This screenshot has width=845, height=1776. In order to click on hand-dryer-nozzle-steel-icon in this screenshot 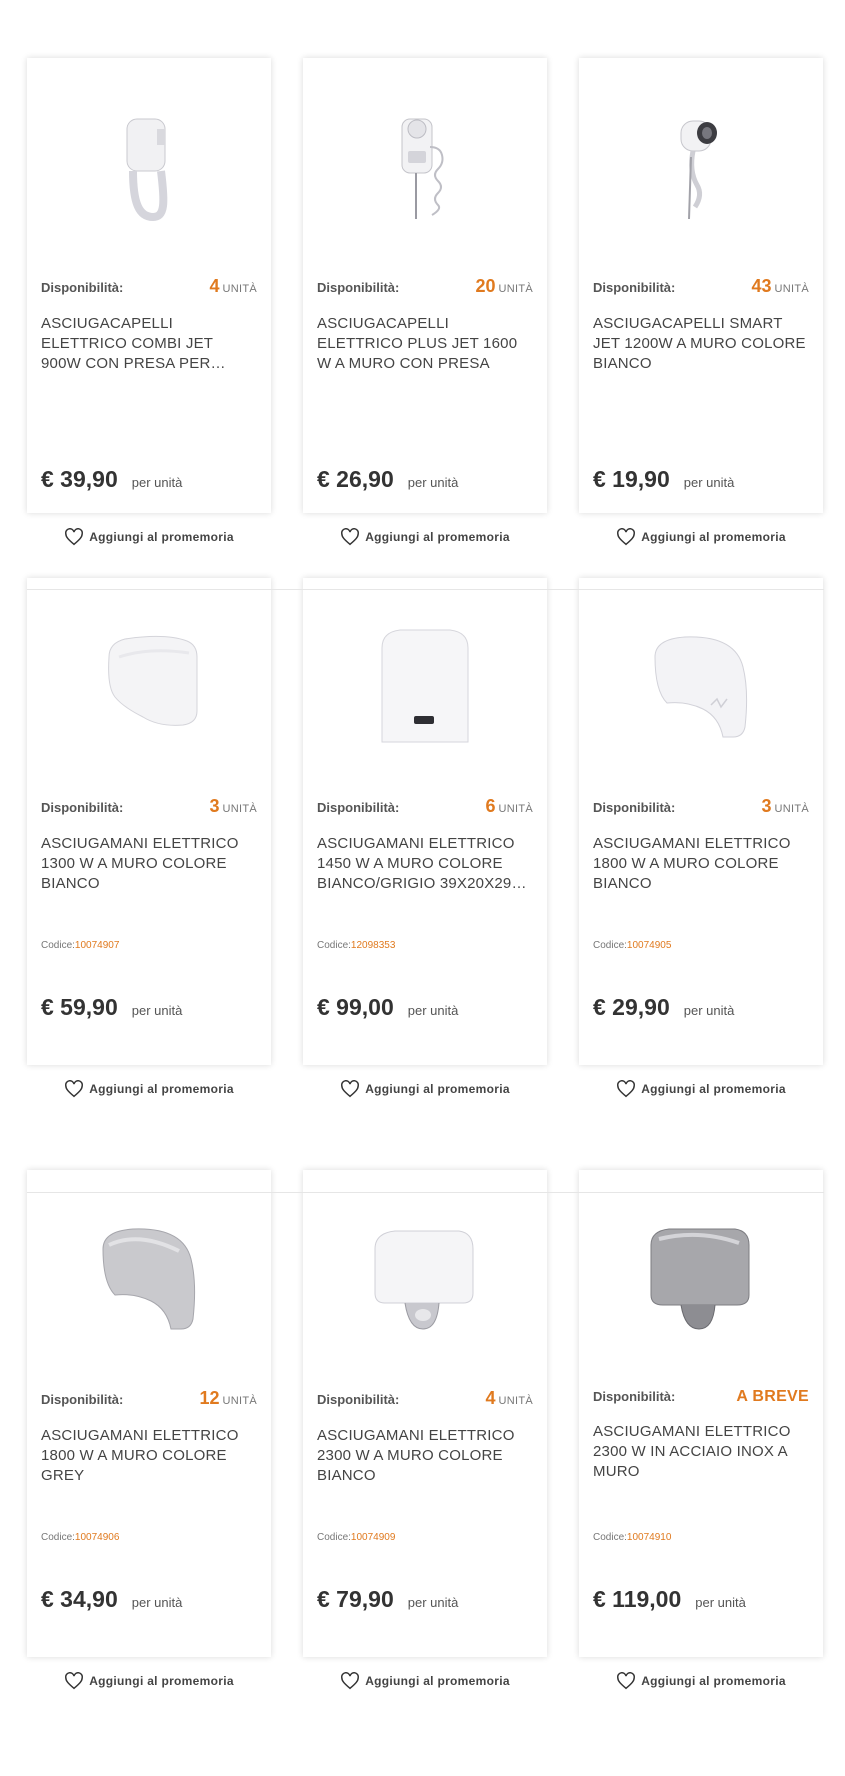, I will do `click(700, 1279)`.